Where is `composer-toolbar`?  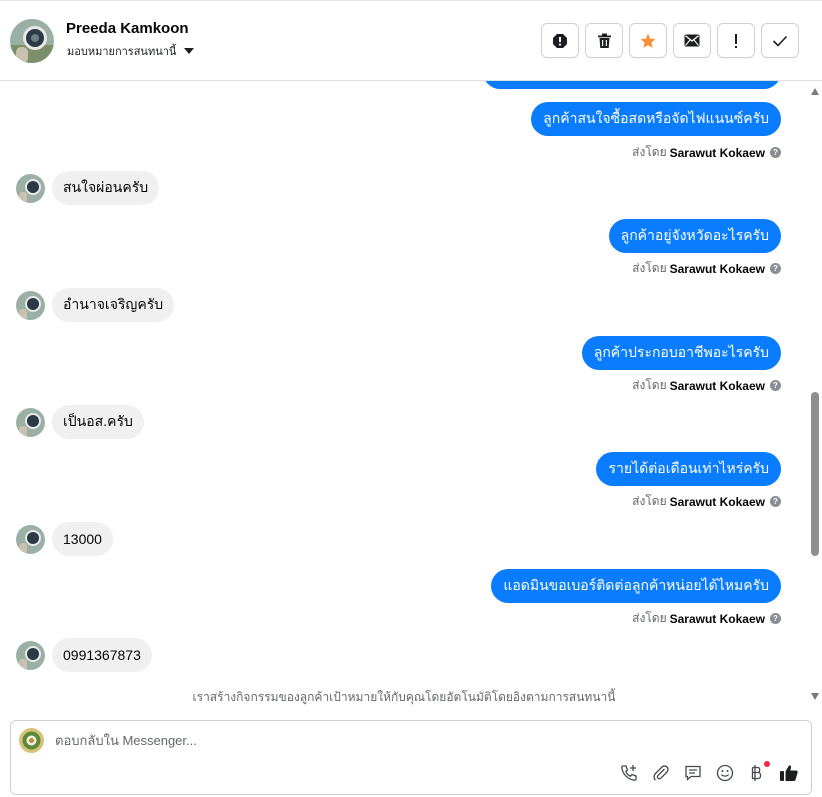
composer-toolbar is located at coordinates (709, 772).